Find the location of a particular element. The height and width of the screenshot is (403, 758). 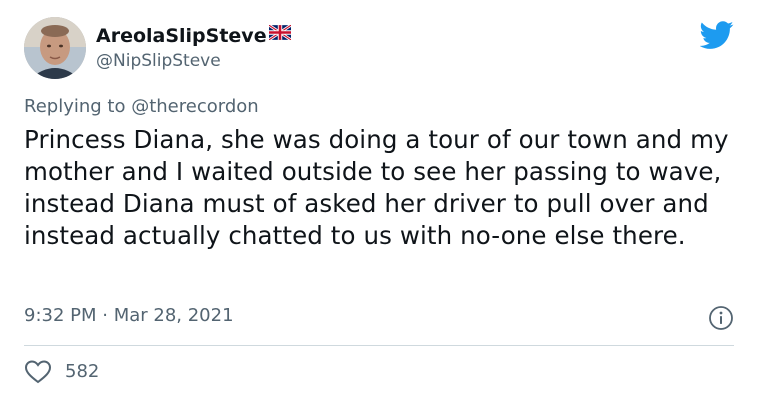

replying-prefix: Replying to is located at coordinates (78, 106).